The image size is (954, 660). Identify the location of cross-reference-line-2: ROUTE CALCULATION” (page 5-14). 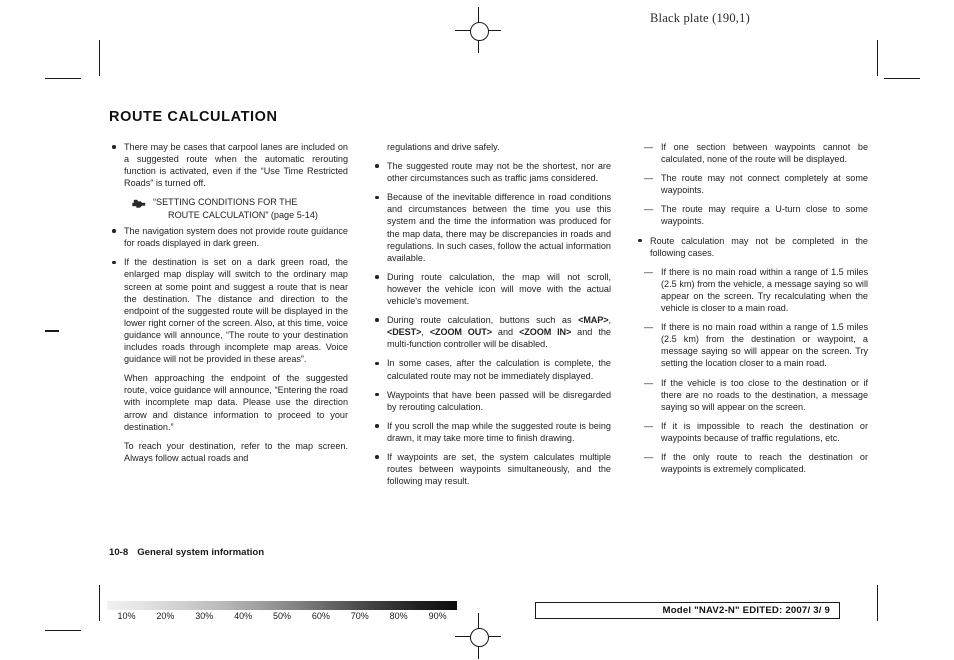
(243, 214).